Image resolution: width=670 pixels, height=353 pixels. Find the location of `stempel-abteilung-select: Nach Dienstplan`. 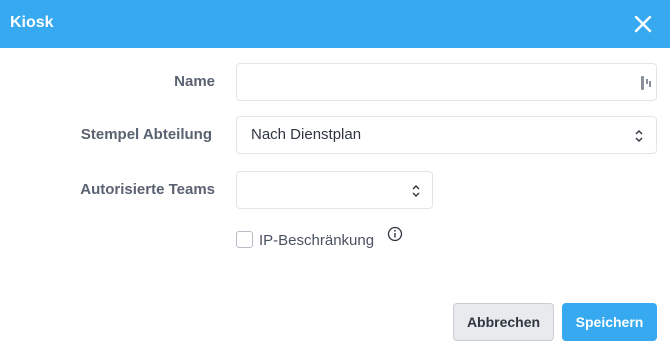

stempel-abteilung-select: Nach Dienstplan is located at coordinates (446, 135).